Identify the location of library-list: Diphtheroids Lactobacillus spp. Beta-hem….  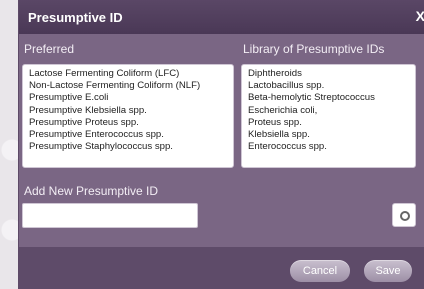
(328, 116).